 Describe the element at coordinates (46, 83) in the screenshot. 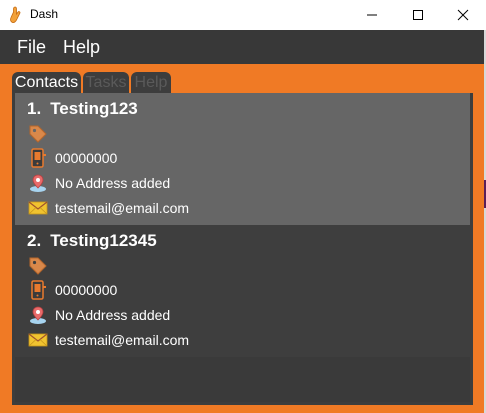

I see `tab-contacts: Contacts` at that location.